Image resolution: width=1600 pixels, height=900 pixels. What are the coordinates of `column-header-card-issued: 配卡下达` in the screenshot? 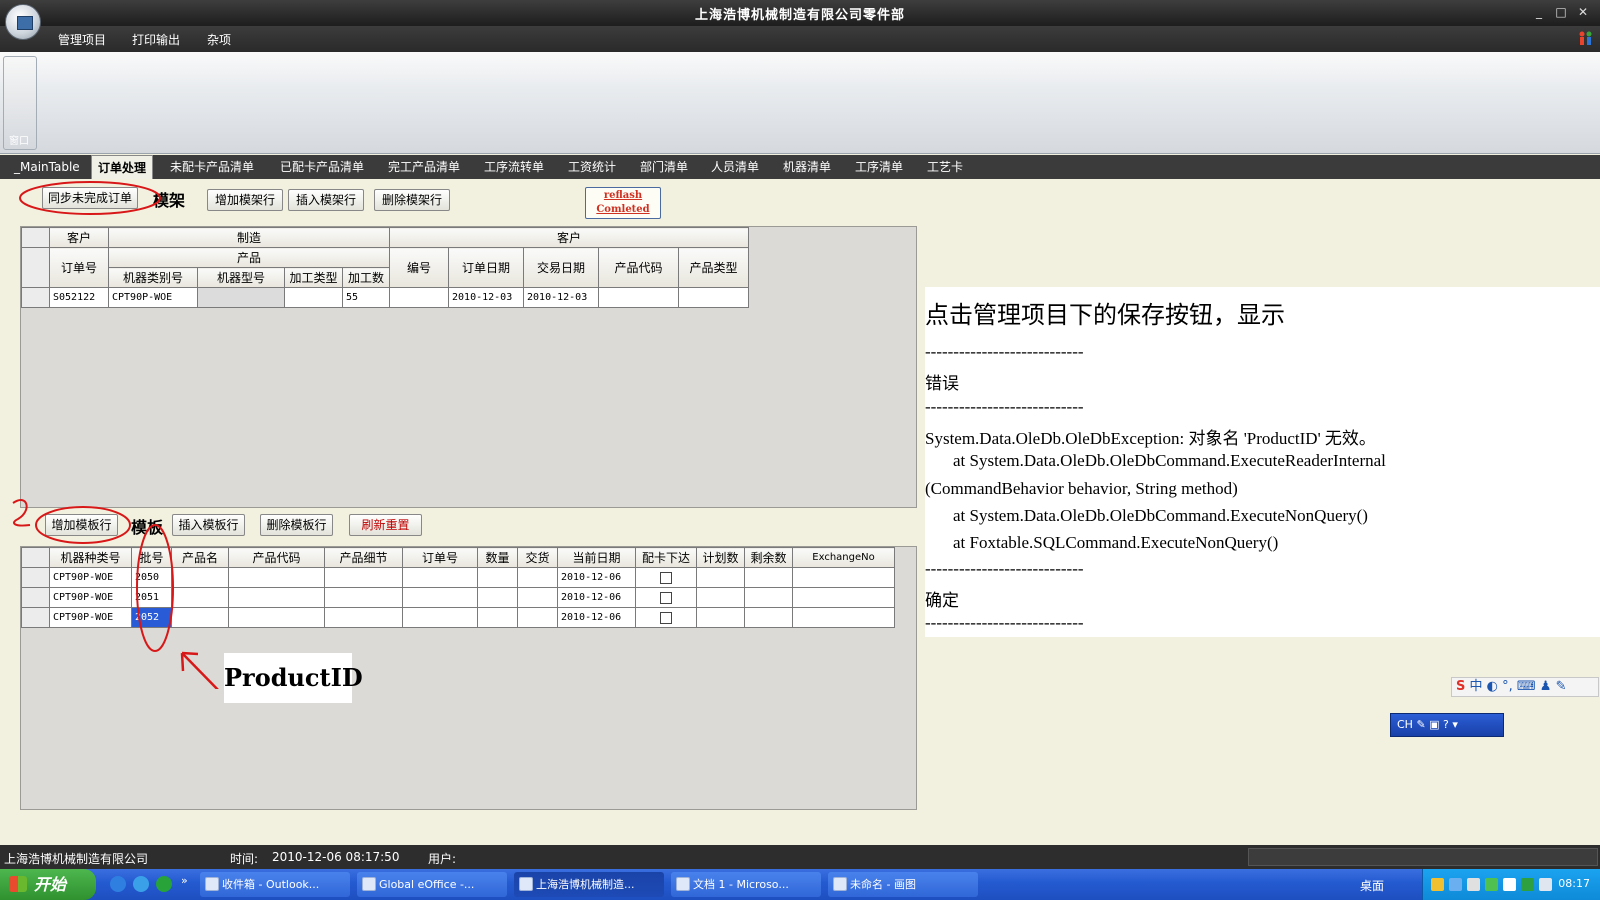 It's located at (666, 557).